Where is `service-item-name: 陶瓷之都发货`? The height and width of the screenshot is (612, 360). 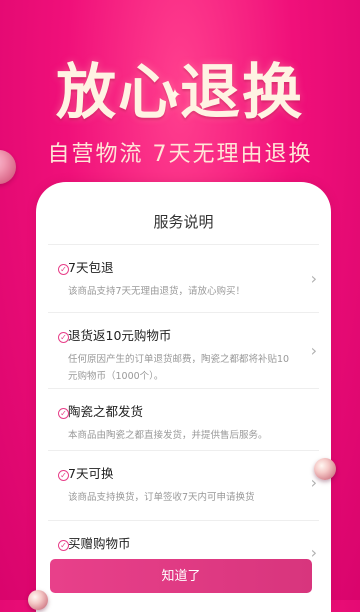 service-item-name: 陶瓷之都发货 is located at coordinates (106, 411).